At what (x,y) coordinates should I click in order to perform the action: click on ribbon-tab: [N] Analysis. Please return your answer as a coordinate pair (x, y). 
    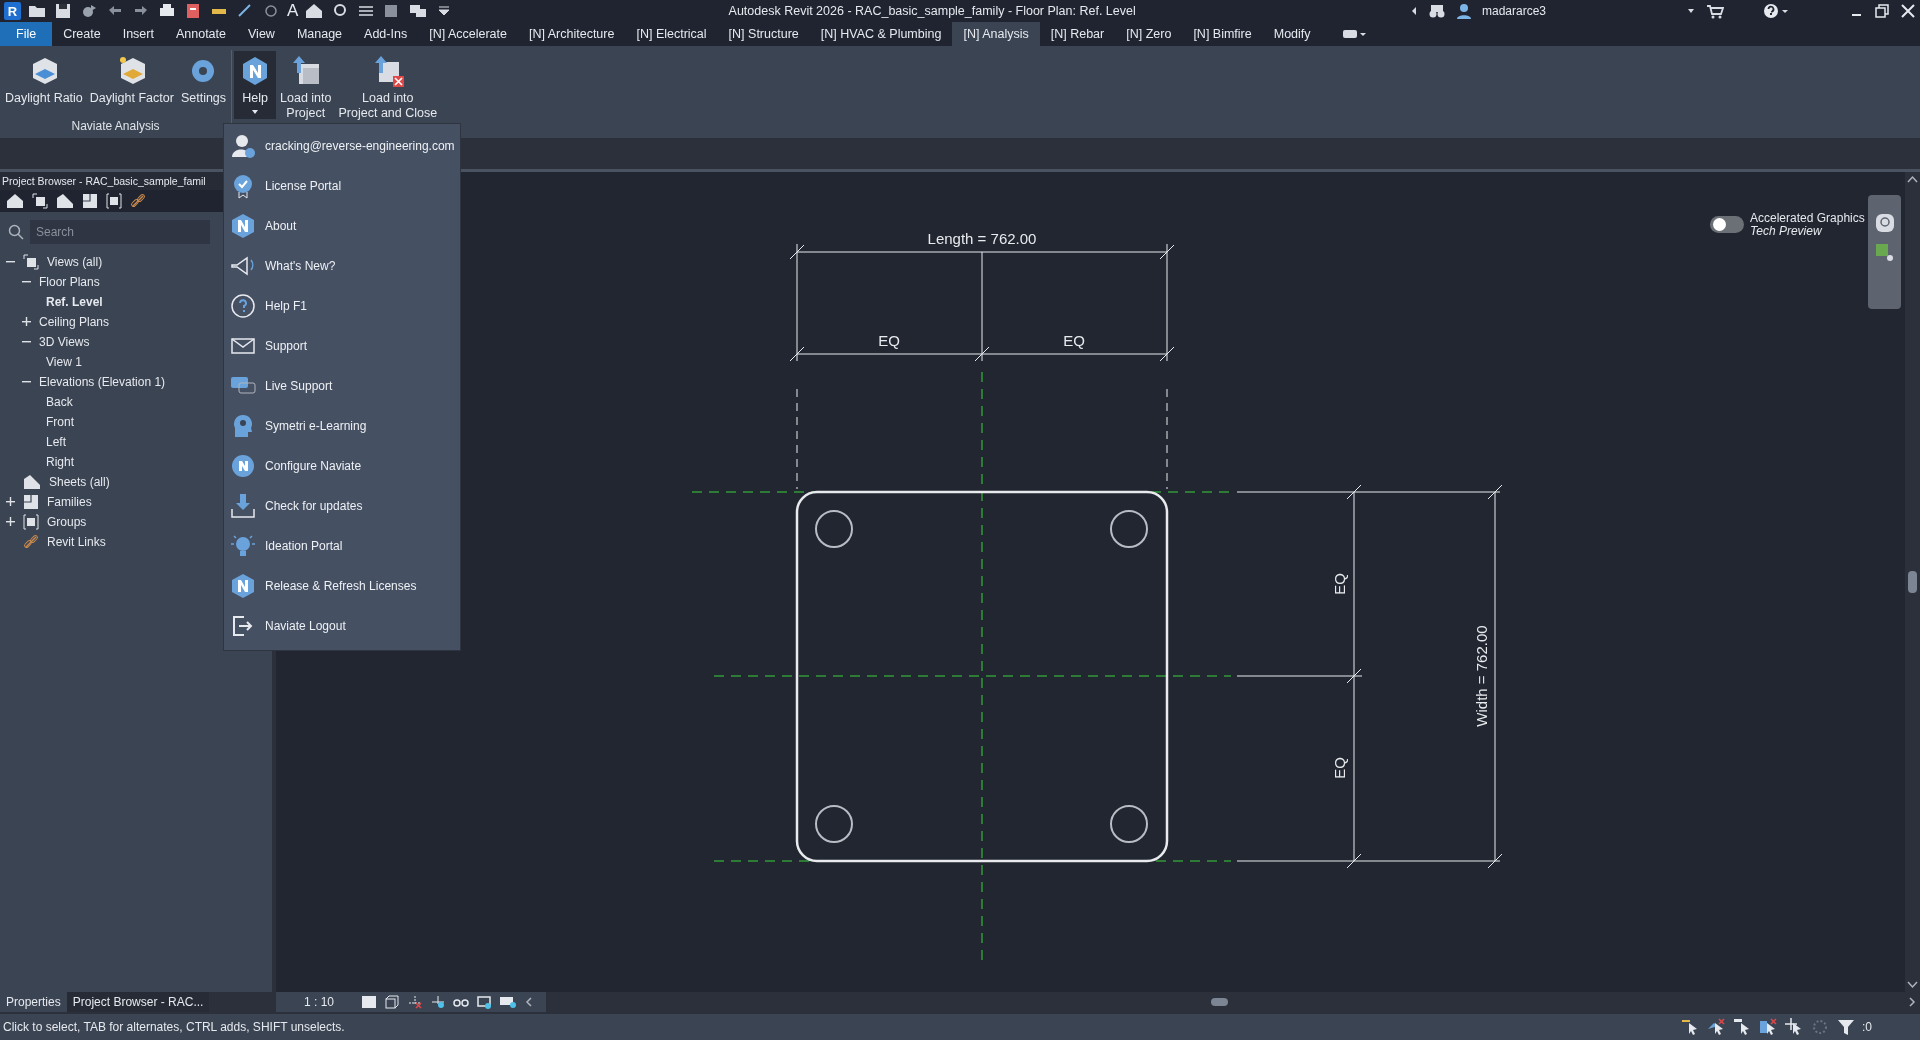
    Looking at the image, I should click on (996, 34).